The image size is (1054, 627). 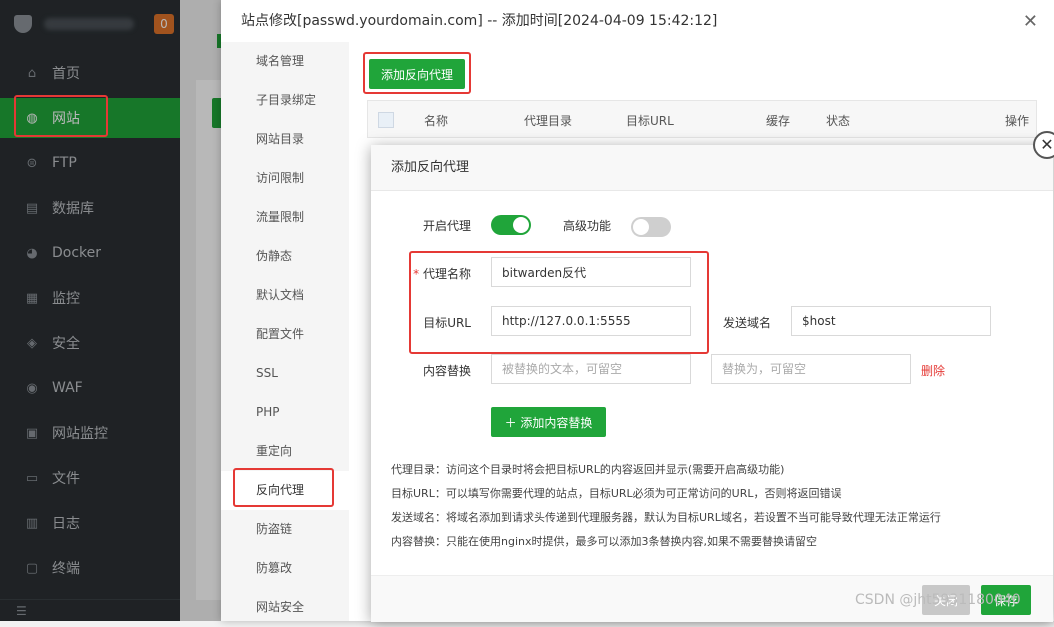 I want to click on proxy-table-header: 名称 代理目录 目标URL 缓存 状态 操作, so click(x=702, y=119).